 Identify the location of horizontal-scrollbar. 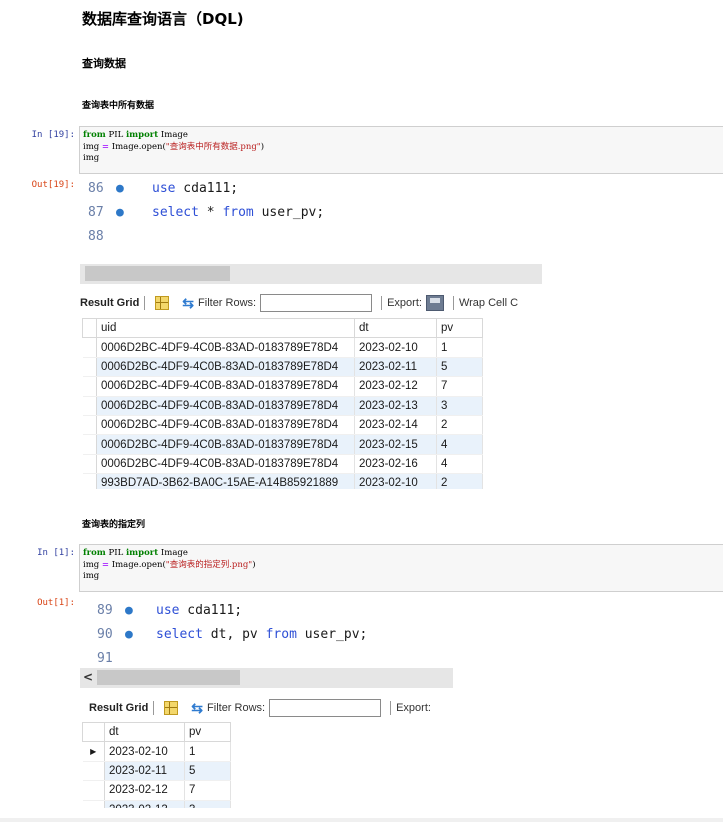
(311, 274).